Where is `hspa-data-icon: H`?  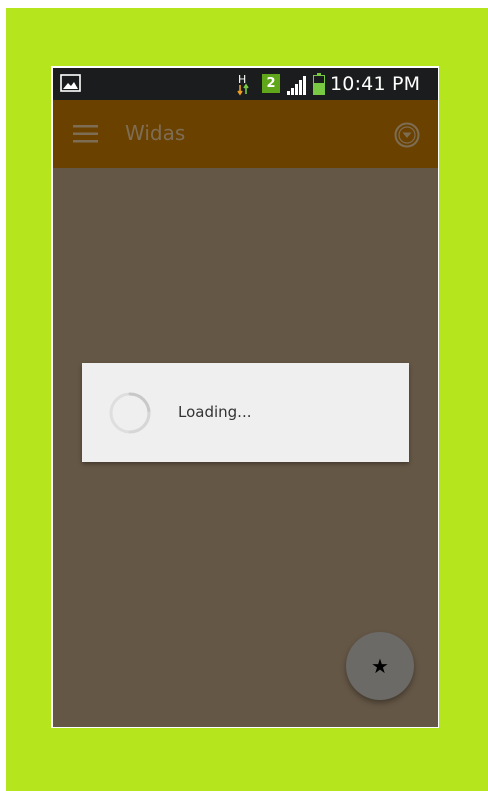 hspa-data-icon: H is located at coordinates (243, 84).